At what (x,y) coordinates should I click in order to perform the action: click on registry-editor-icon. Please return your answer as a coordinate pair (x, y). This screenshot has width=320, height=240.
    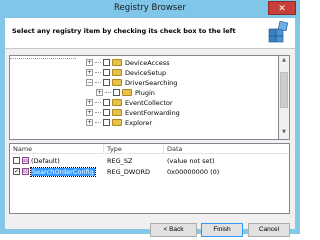
    Looking at the image, I should click on (278, 32).